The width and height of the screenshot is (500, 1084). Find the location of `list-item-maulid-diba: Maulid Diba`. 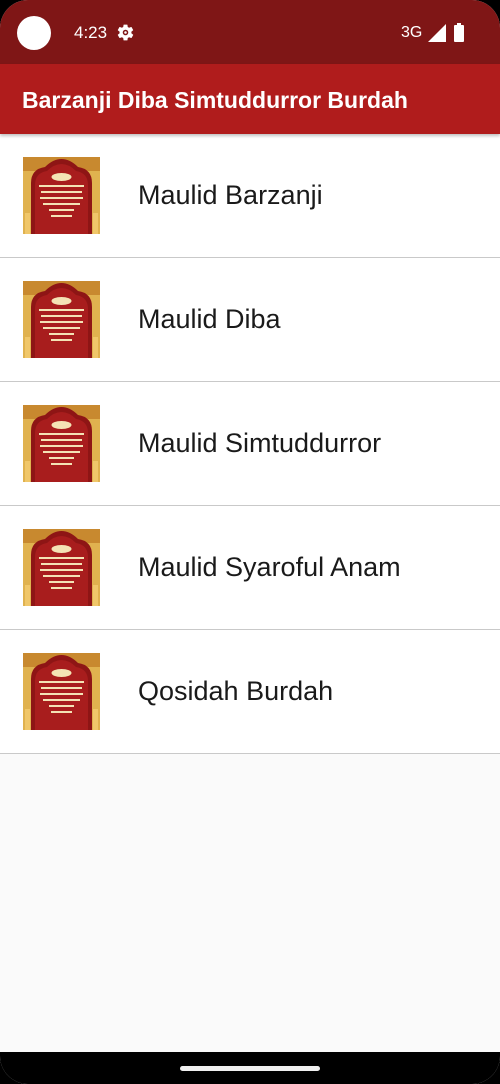

list-item-maulid-diba: Maulid Diba is located at coordinates (250, 320).